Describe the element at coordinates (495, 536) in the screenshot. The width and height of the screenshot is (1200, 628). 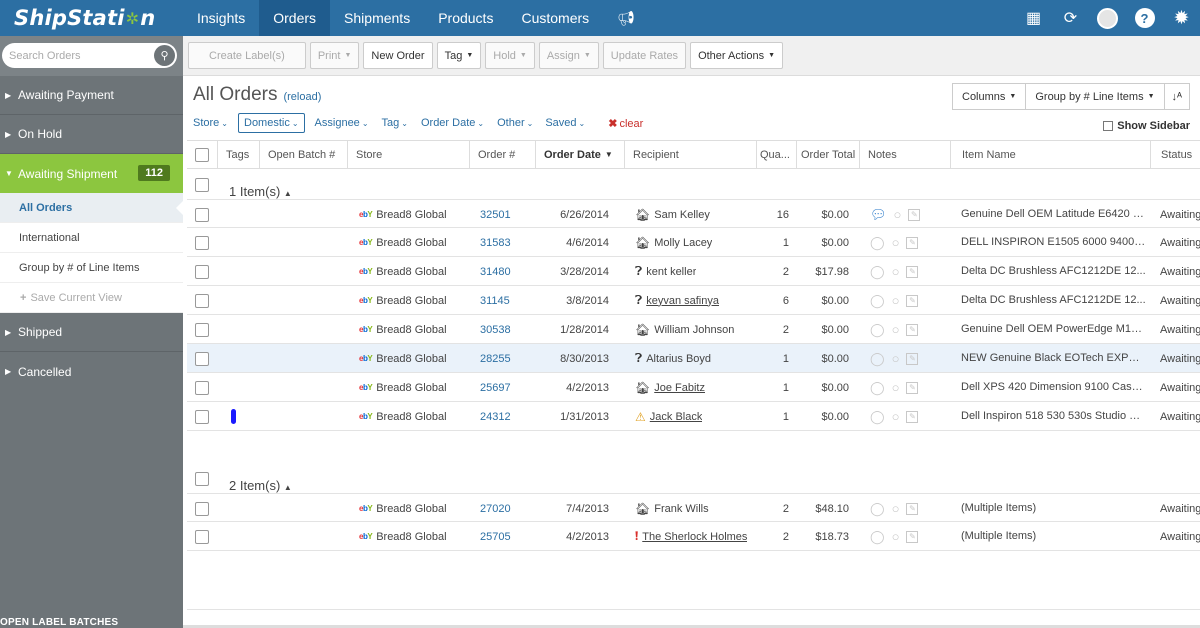
I see `order-number-link: 25705` at that location.